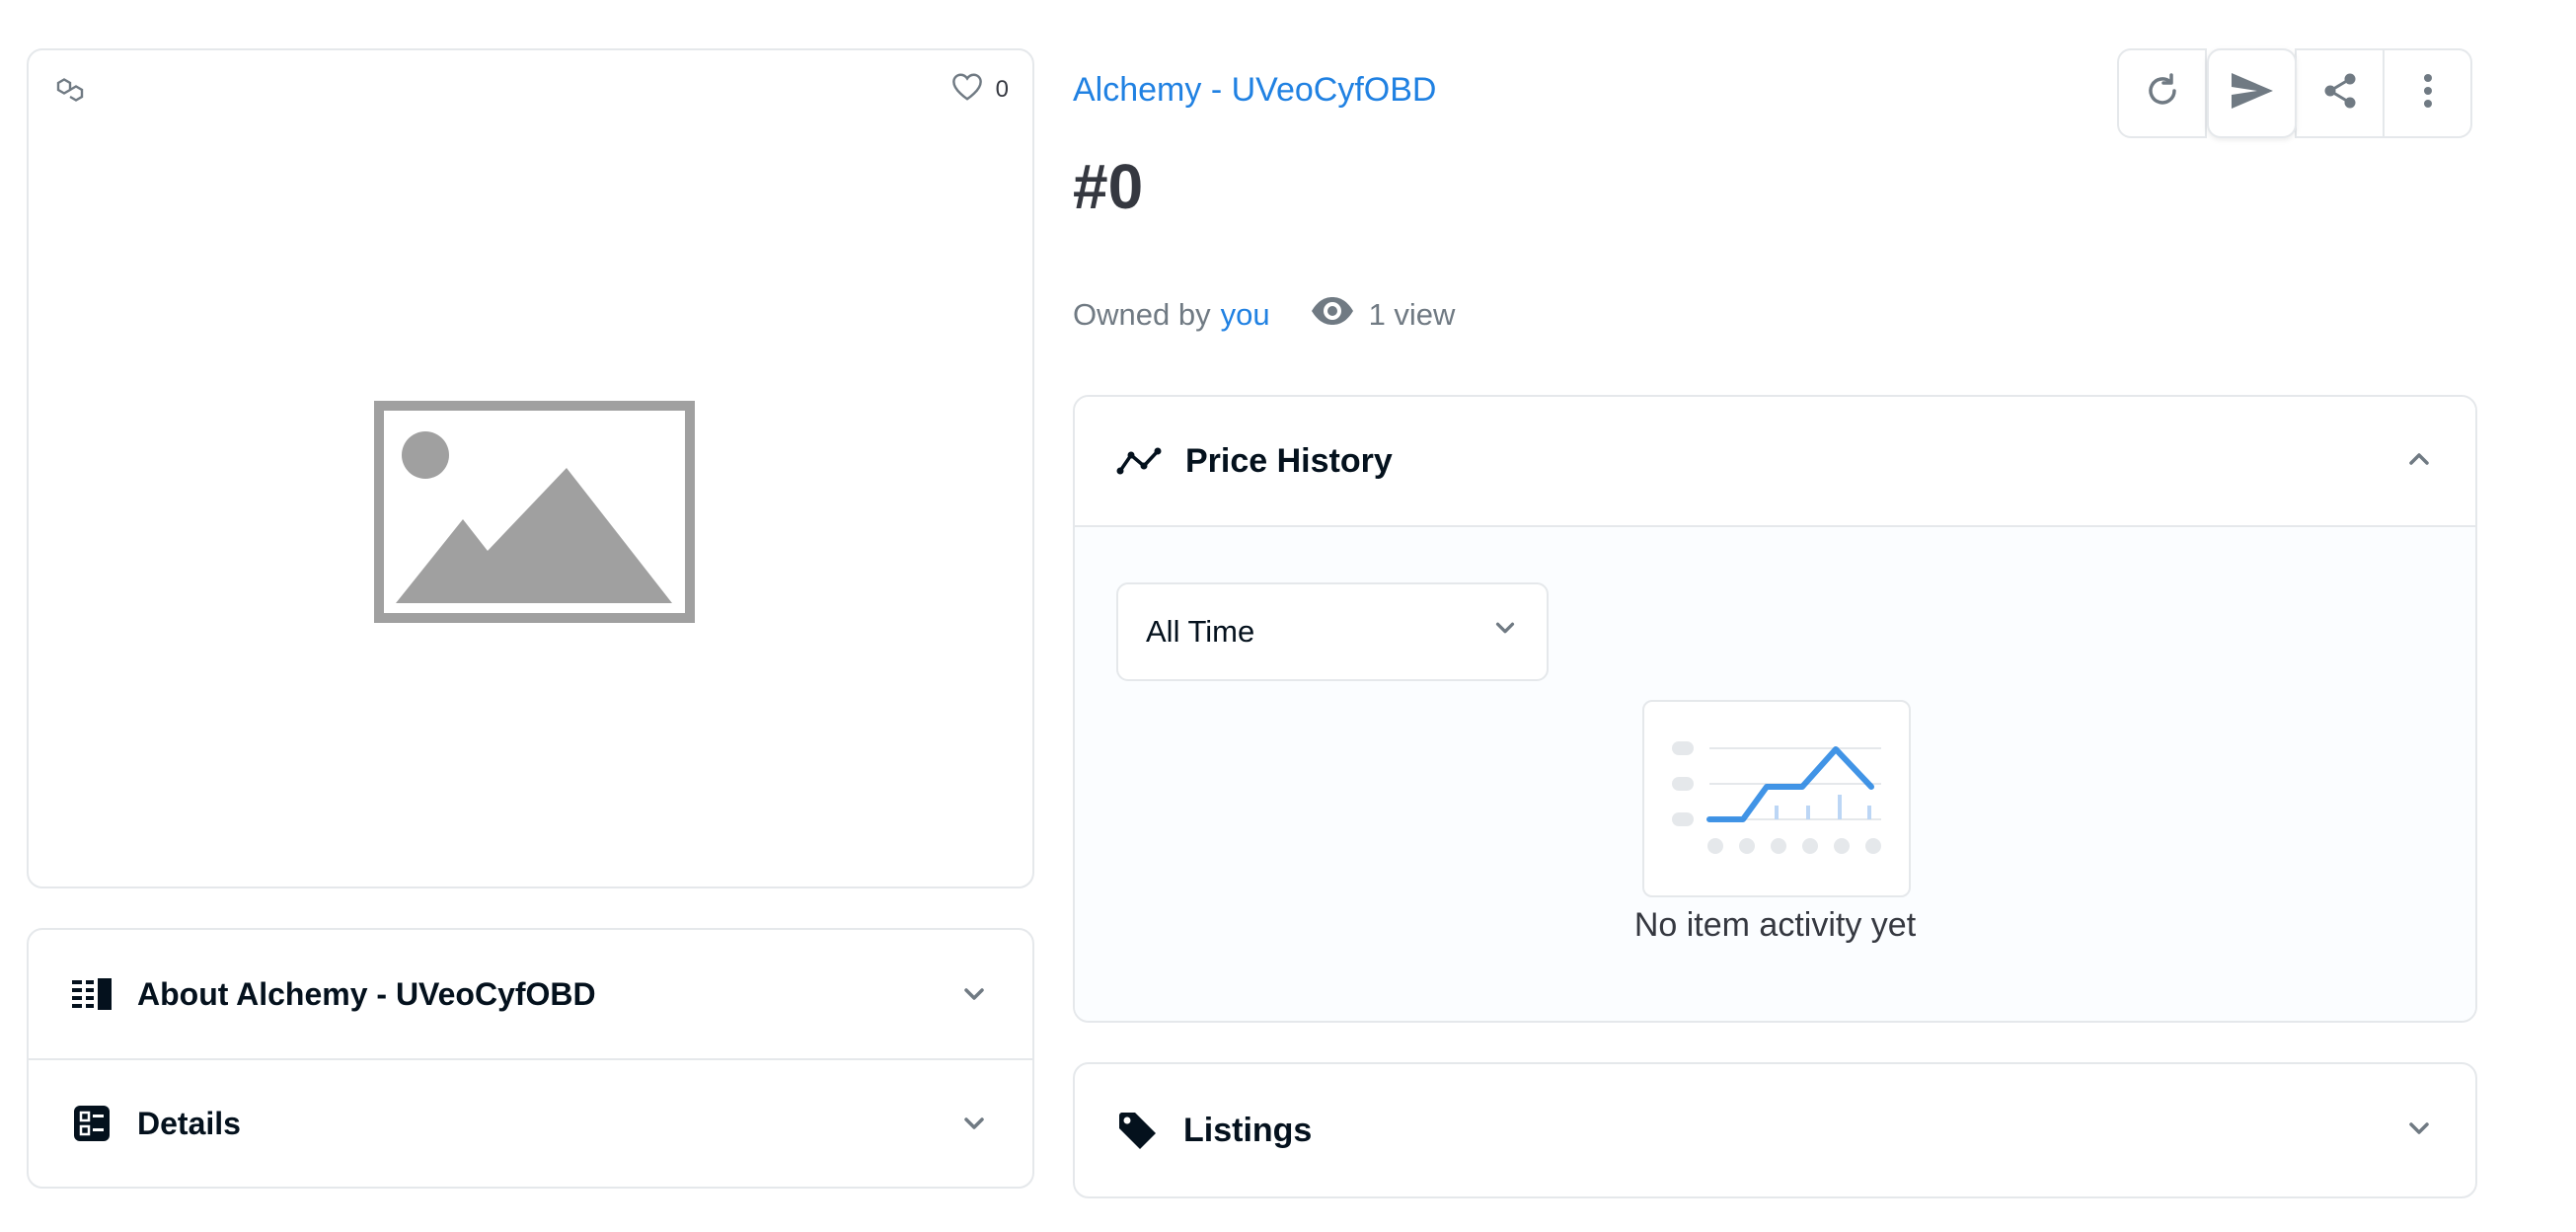 This screenshot has width=2576, height=1232. I want to click on send-icon, so click(2252, 93).